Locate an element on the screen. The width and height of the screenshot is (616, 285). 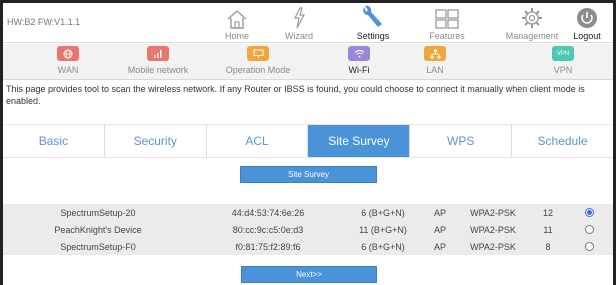
nav-logout: Logout is located at coordinates (586, 23).